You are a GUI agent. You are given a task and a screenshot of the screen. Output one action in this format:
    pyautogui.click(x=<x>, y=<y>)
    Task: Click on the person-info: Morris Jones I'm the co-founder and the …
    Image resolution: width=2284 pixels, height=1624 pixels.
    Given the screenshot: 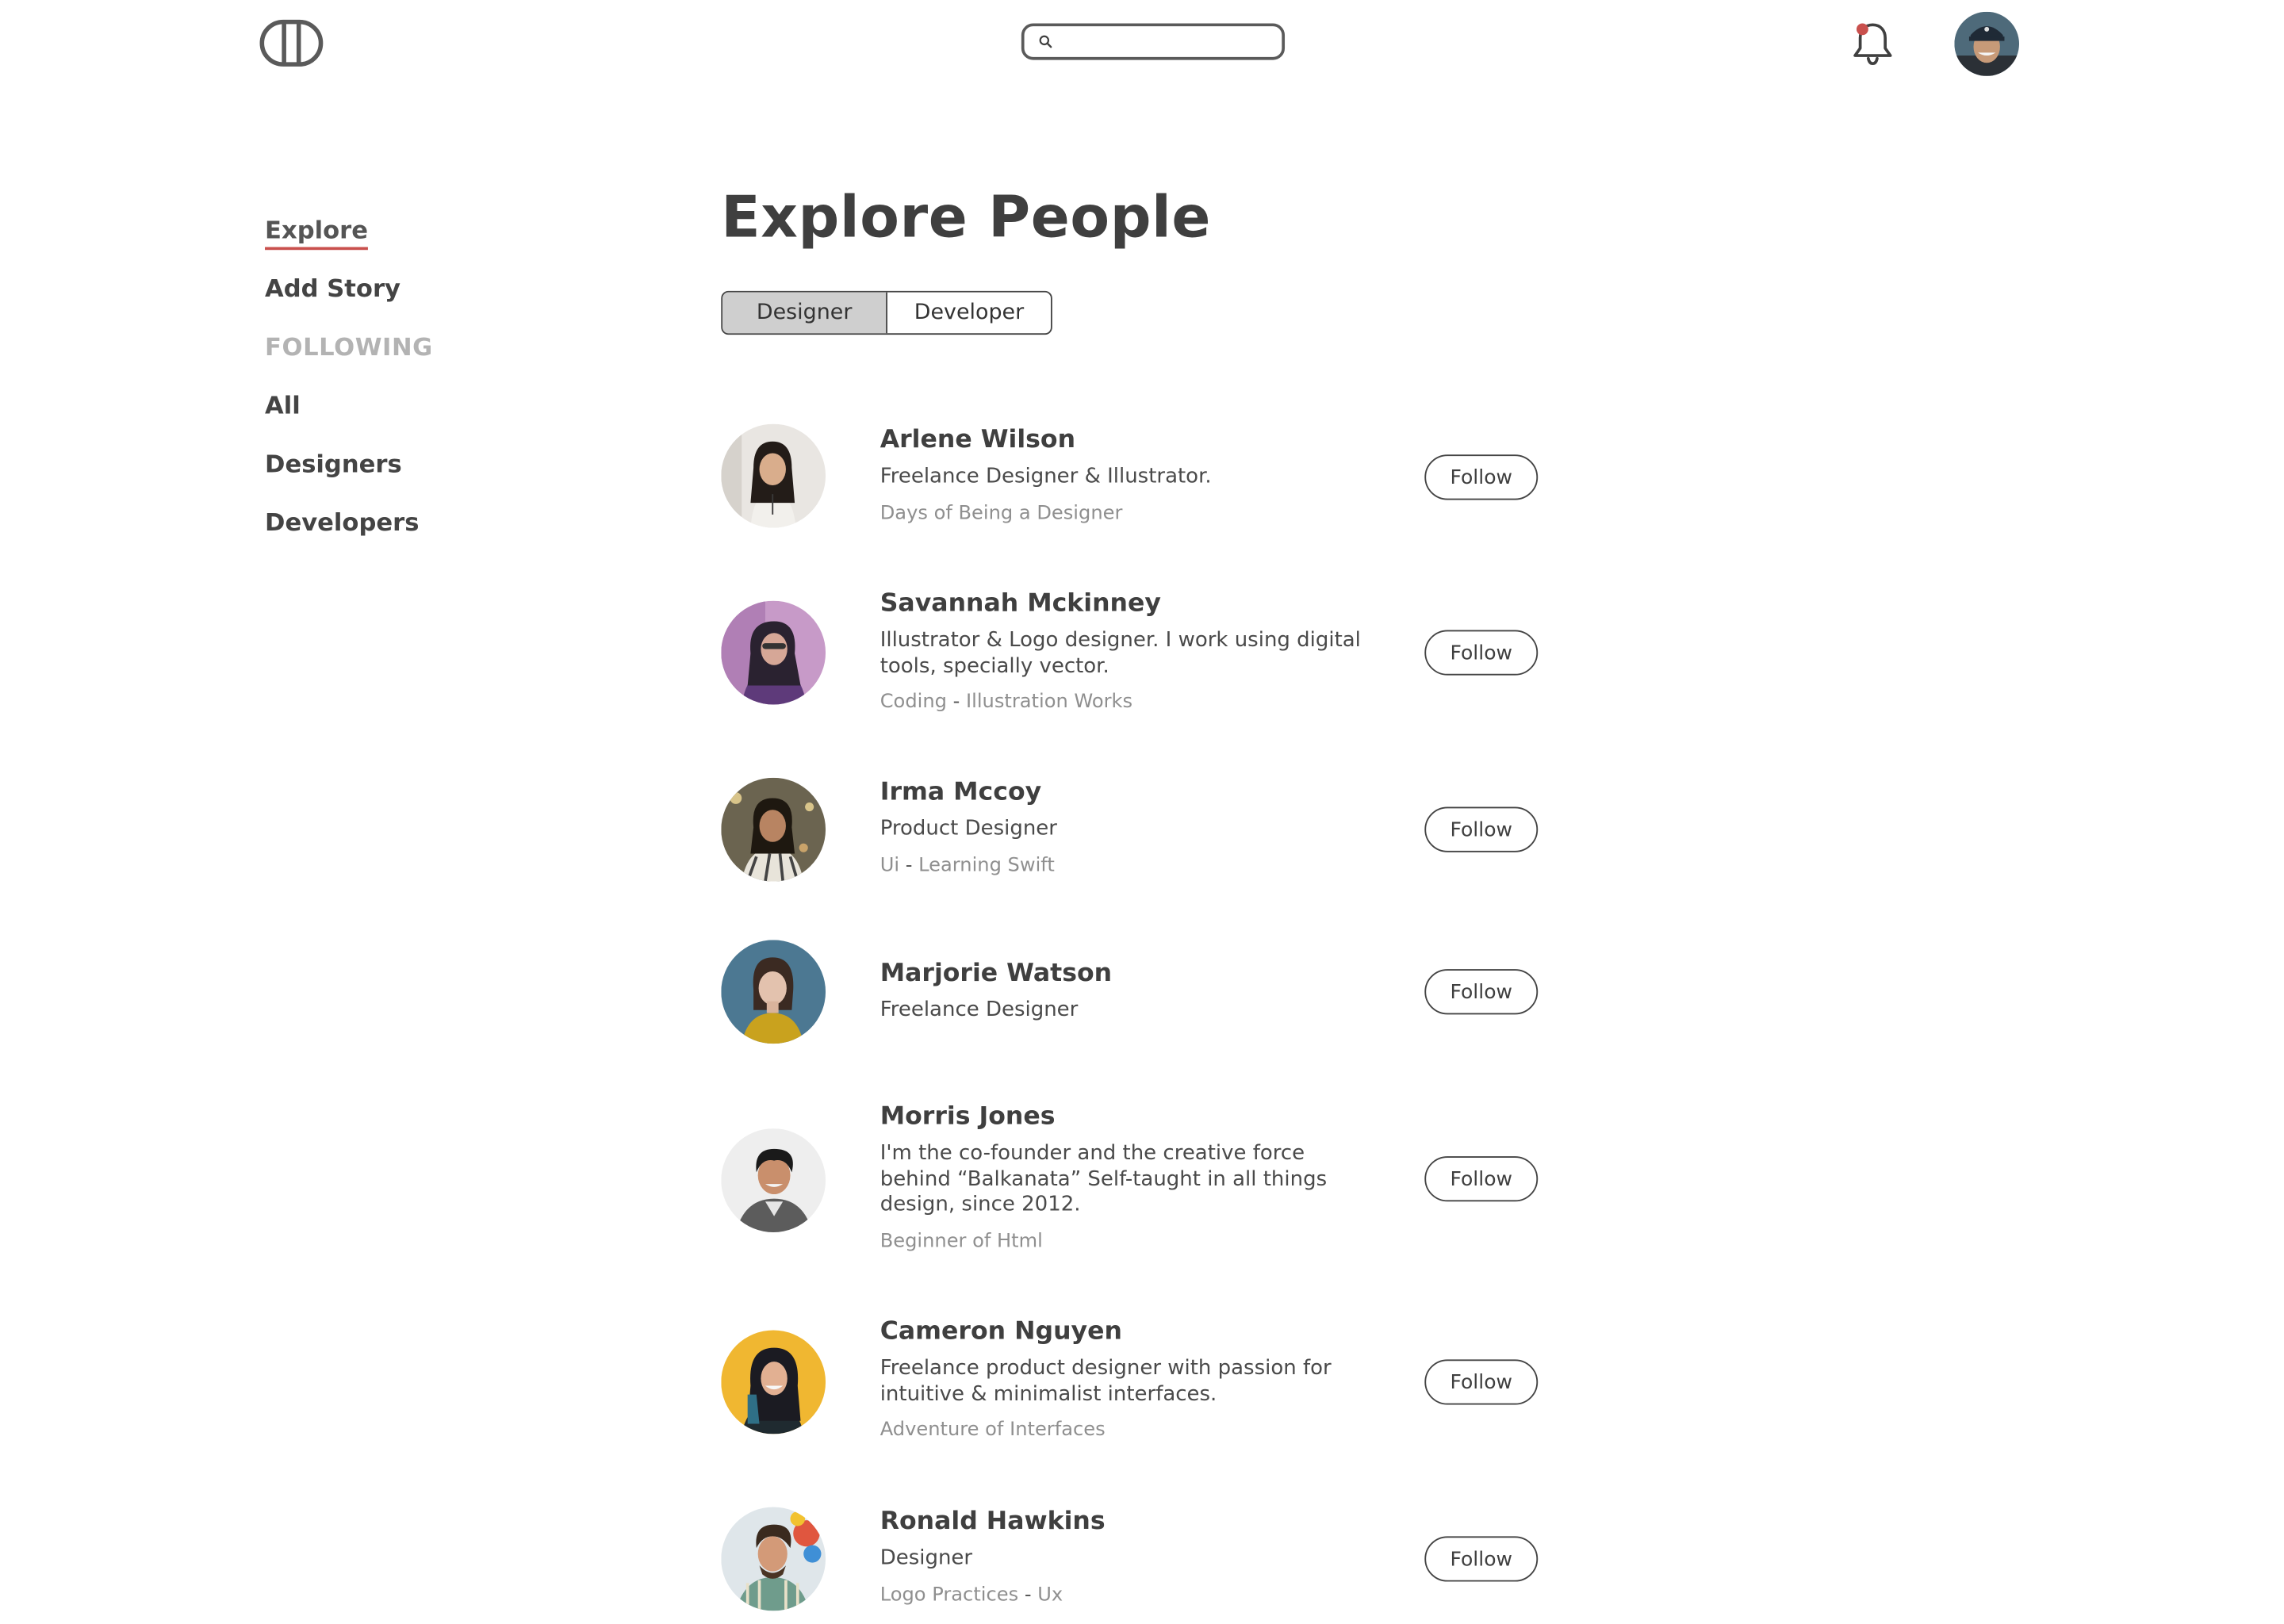 What is the action you would take?
    pyautogui.click(x=1123, y=1177)
    